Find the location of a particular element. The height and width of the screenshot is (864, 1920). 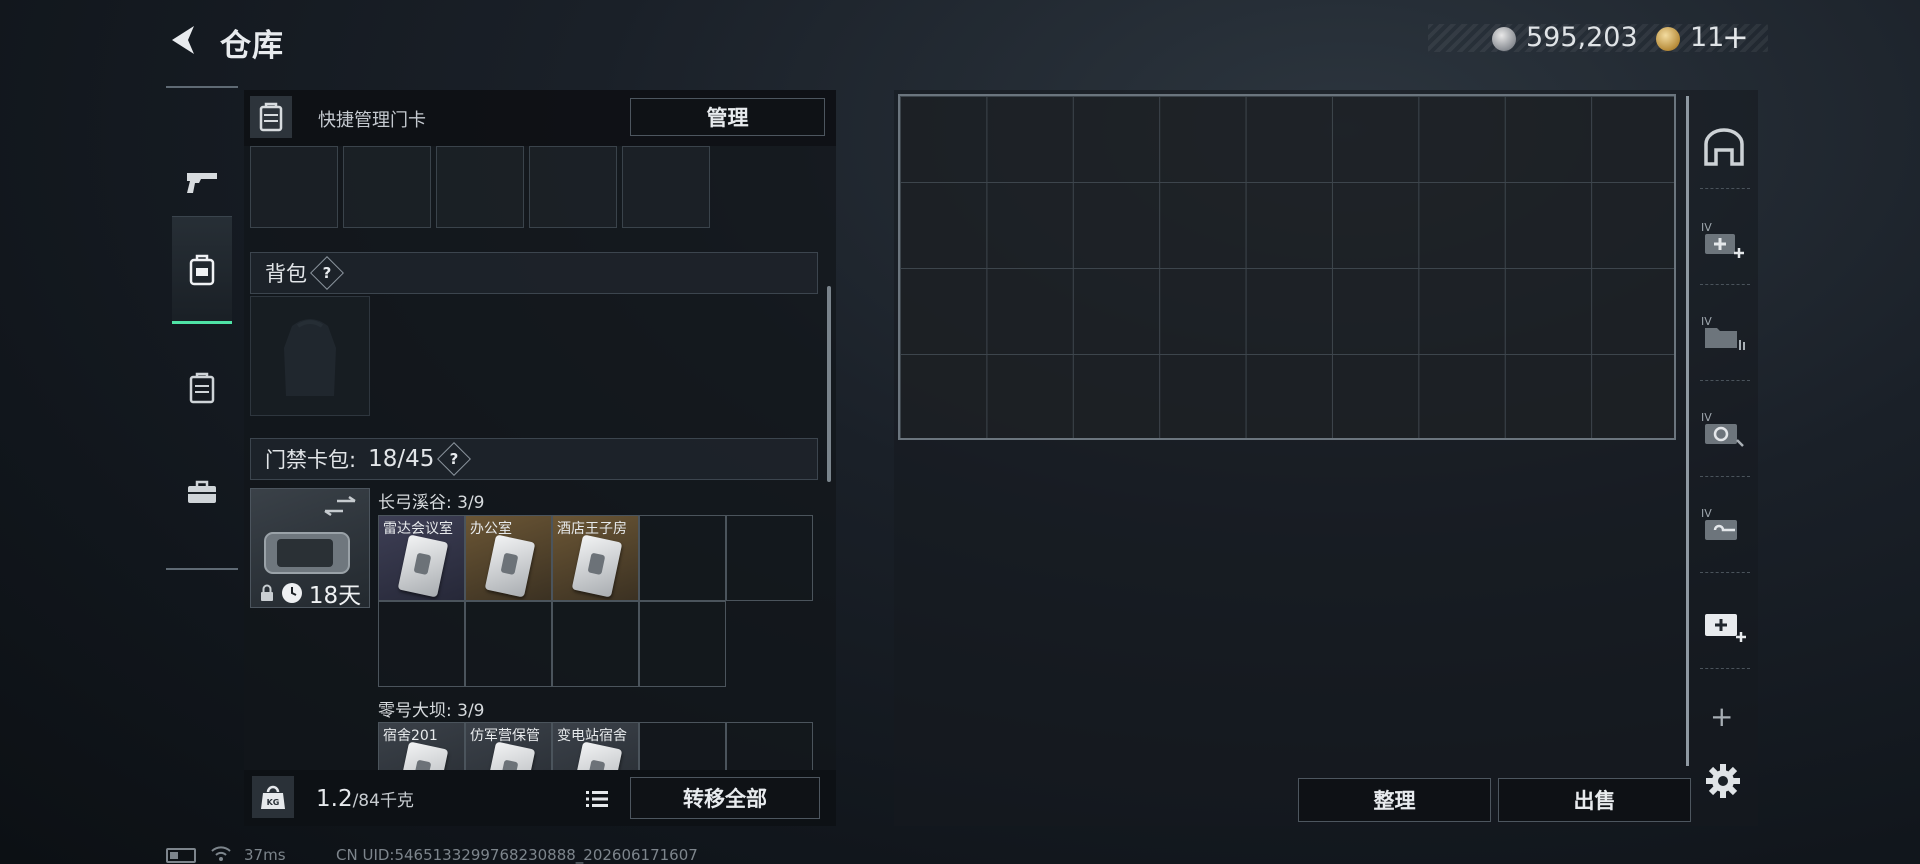

map-key-count: 零号大坝: 3/9 is located at coordinates (431, 711).